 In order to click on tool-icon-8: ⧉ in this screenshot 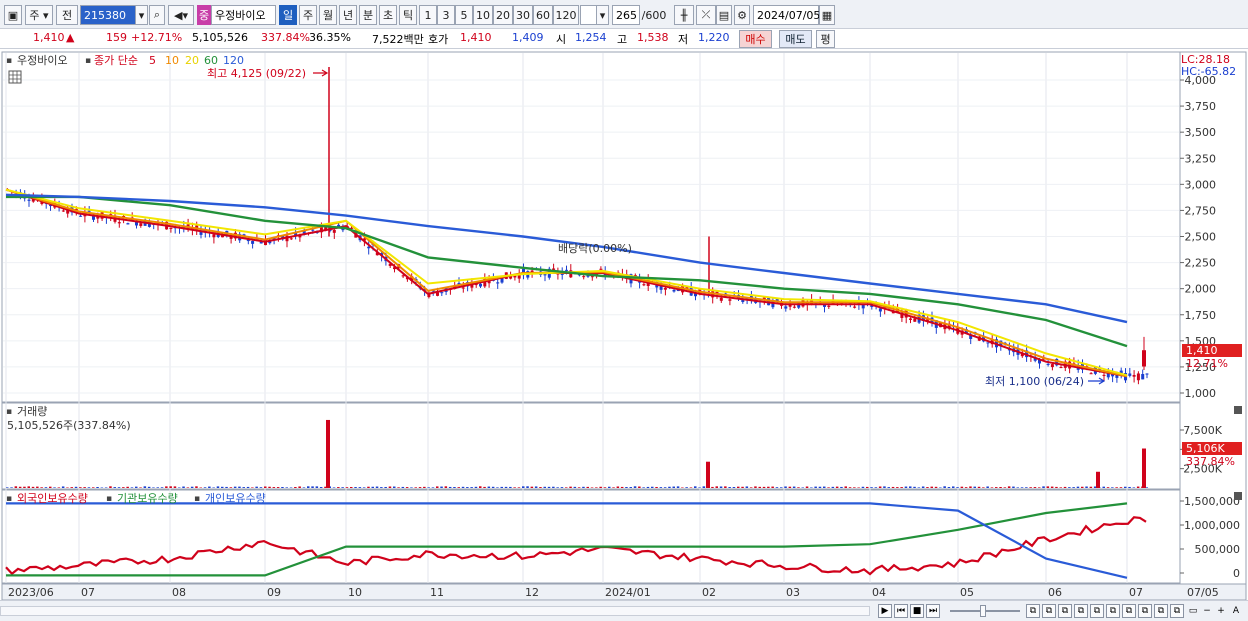, I will do `click(1145, 611)`.